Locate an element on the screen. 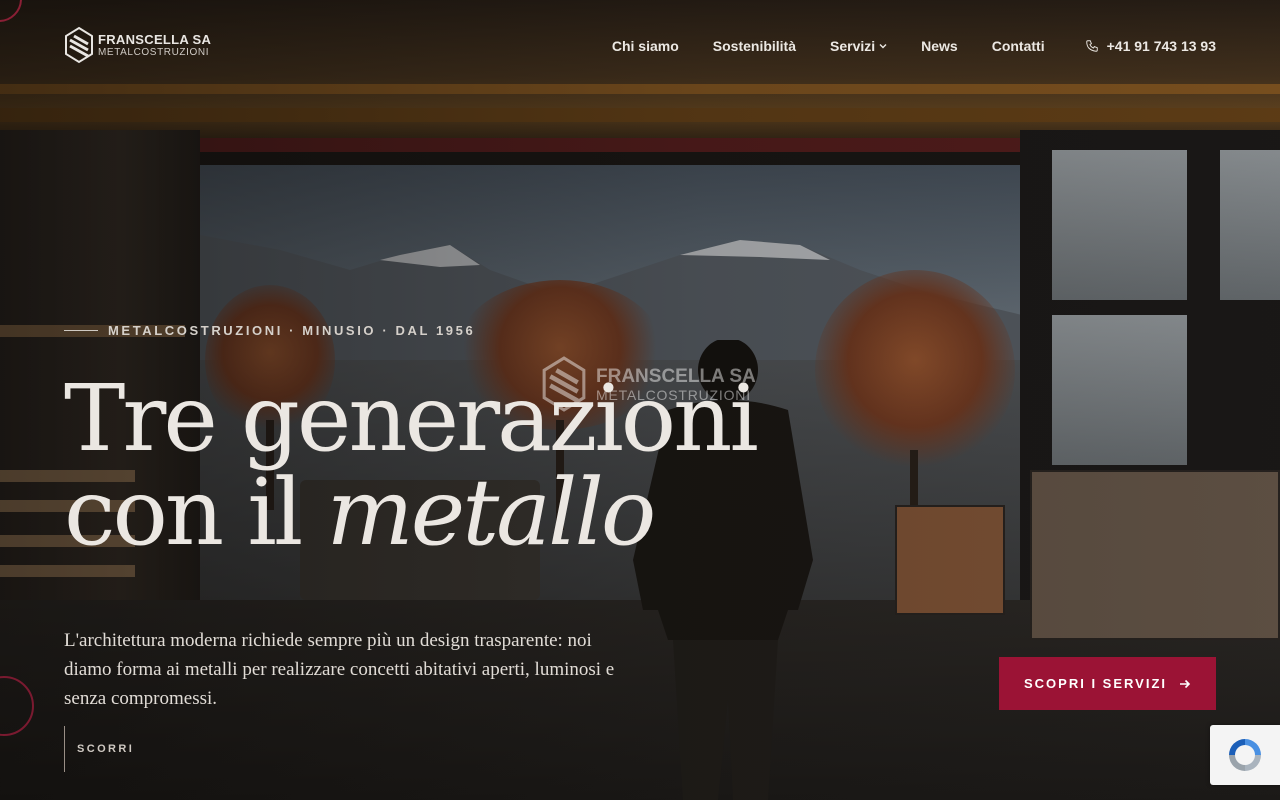 This screenshot has width=1280, height=800. headline-emphasis: metallo is located at coordinates (491, 512).